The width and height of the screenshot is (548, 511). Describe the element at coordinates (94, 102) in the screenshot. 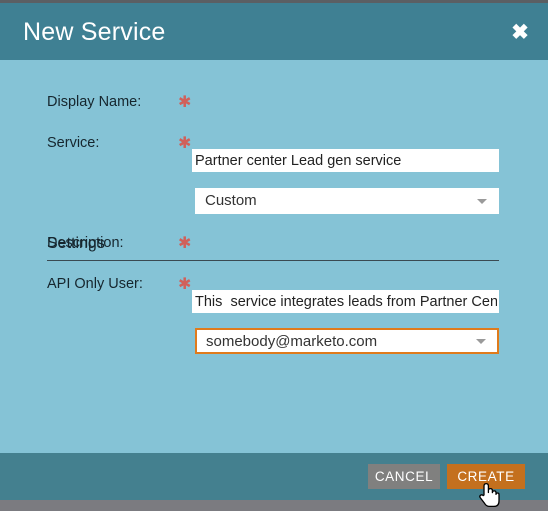

I see `display-name-label: Display Name:` at that location.